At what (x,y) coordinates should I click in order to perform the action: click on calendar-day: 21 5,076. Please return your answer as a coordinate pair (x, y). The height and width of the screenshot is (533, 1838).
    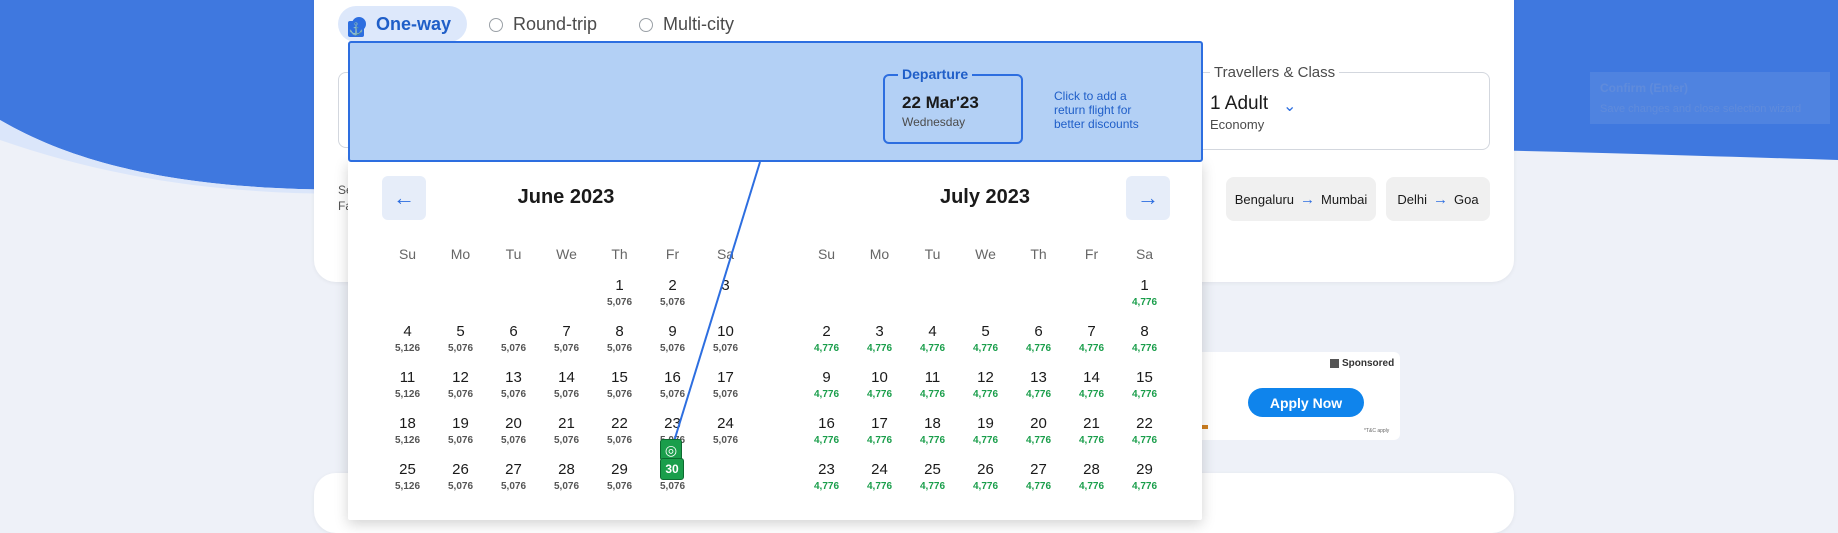
    Looking at the image, I should click on (566, 437).